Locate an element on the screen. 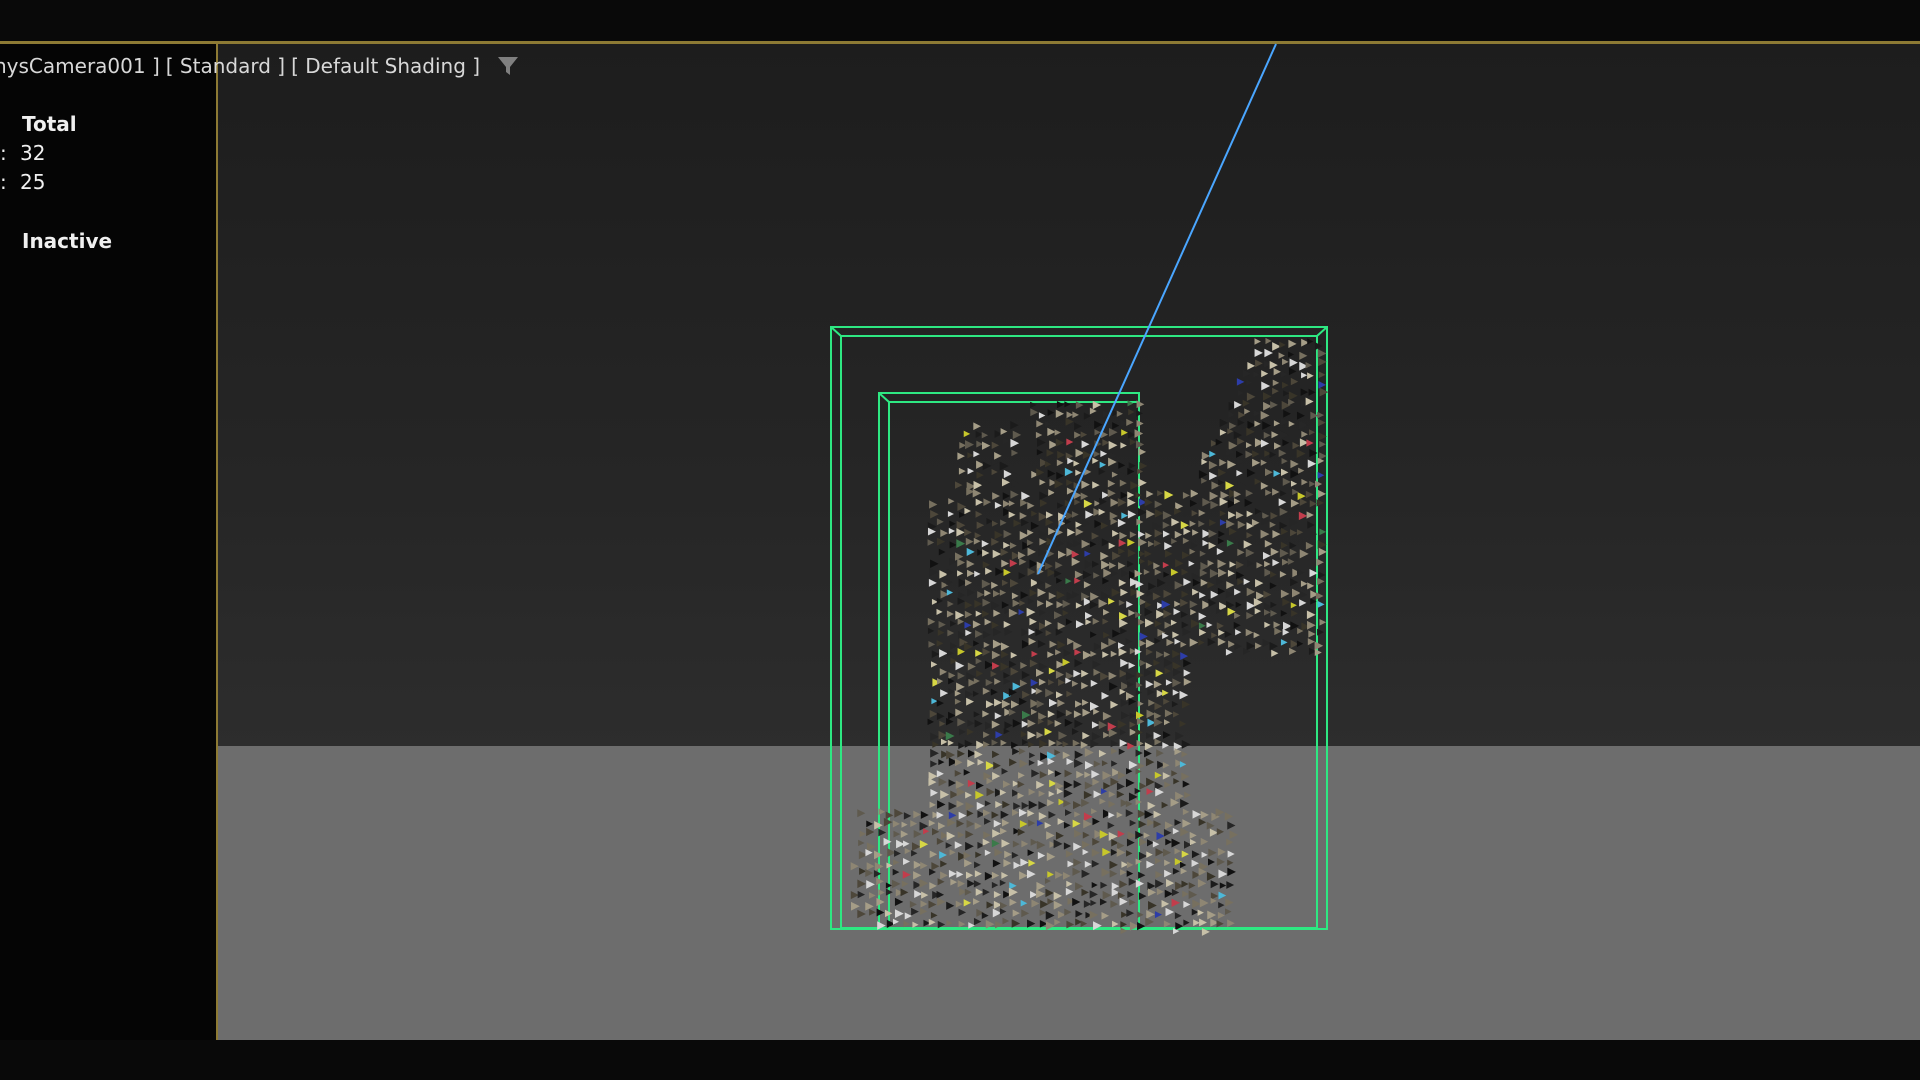 The width and height of the screenshot is (1920, 1080). stats-row-1-label: : is located at coordinates (3, 153).